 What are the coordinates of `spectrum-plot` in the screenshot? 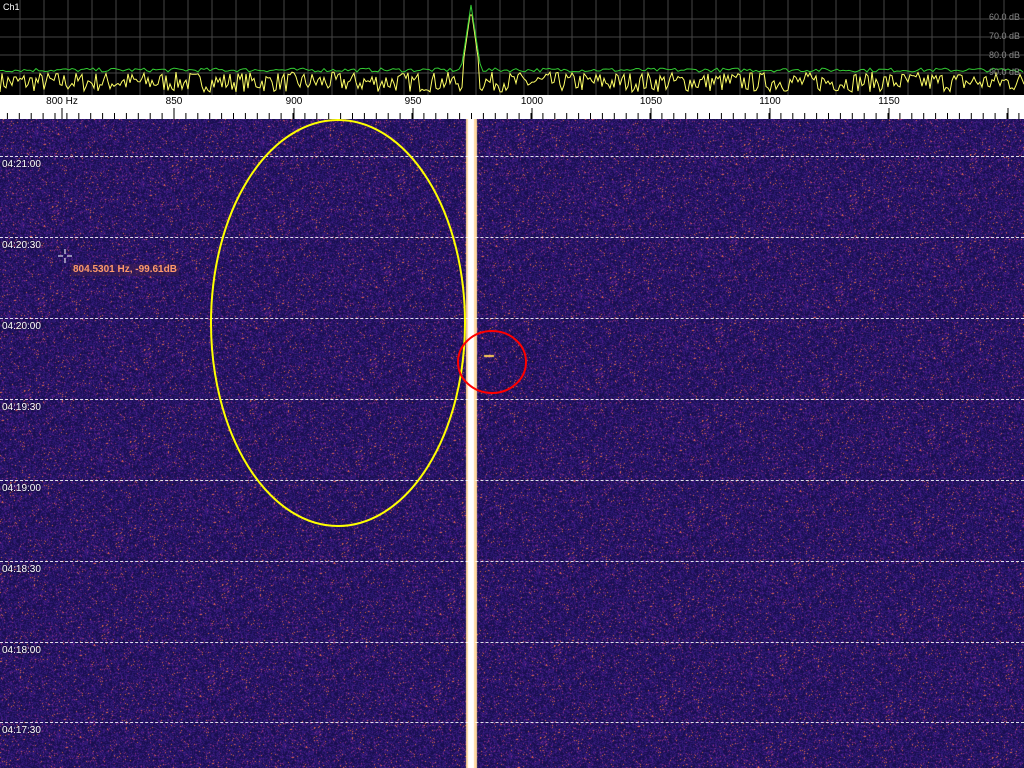 It's located at (512, 47).